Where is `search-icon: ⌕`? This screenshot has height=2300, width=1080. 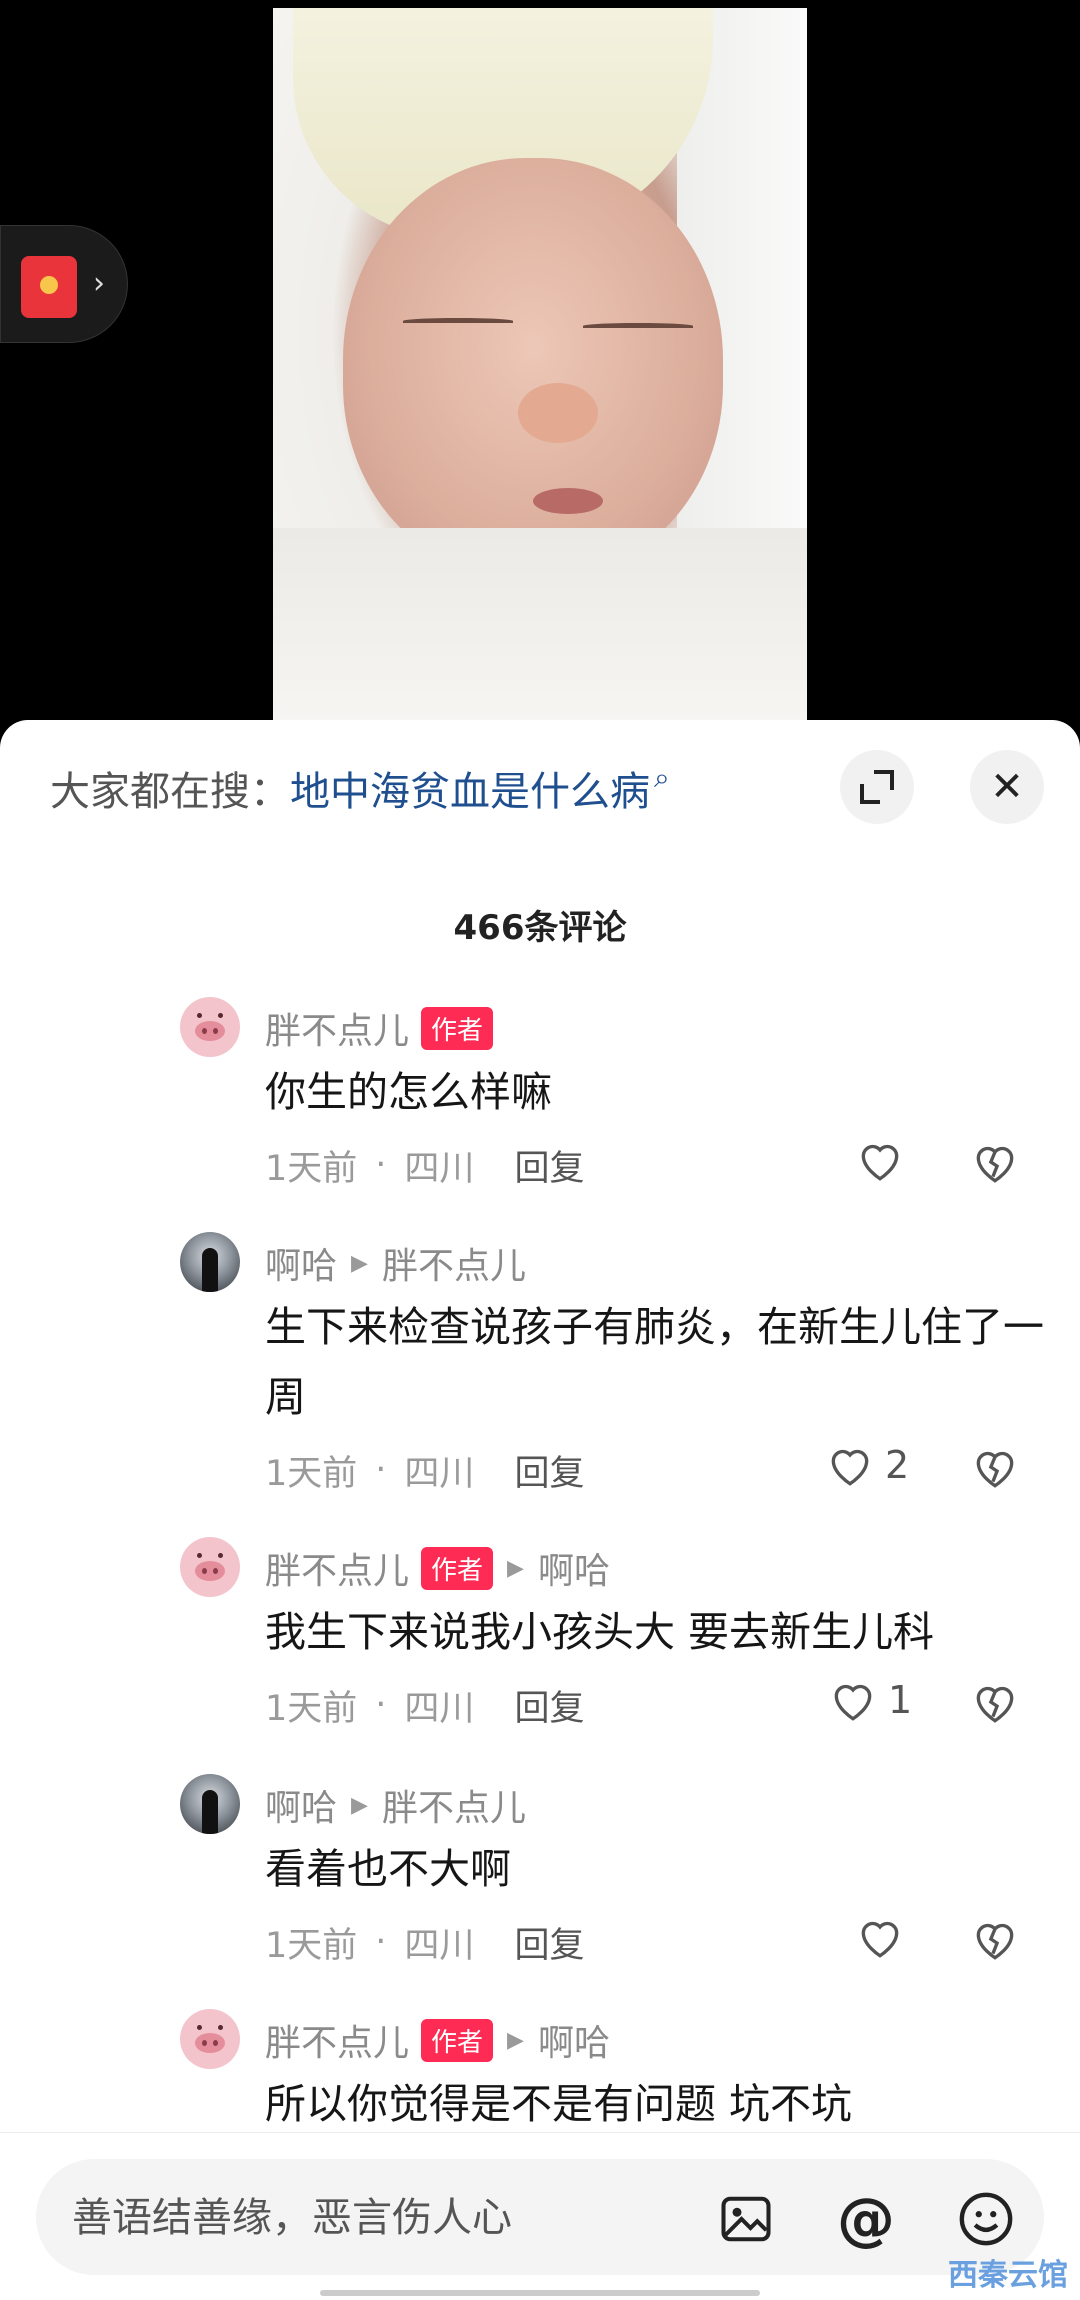 search-icon: ⌕ is located at coordinates (662, 777).